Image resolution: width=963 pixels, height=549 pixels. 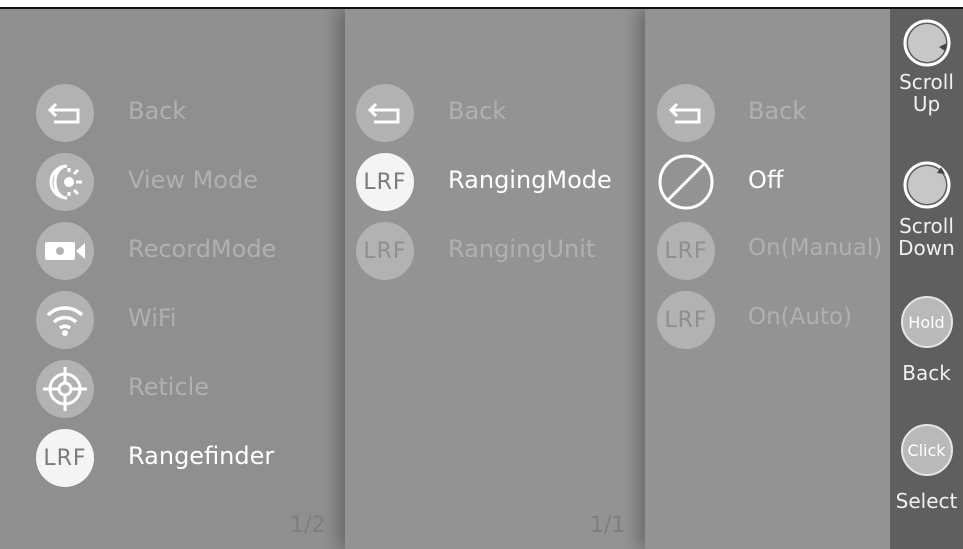 I want to click on hold-icon-text: Hold, so click(x=926, y=322).